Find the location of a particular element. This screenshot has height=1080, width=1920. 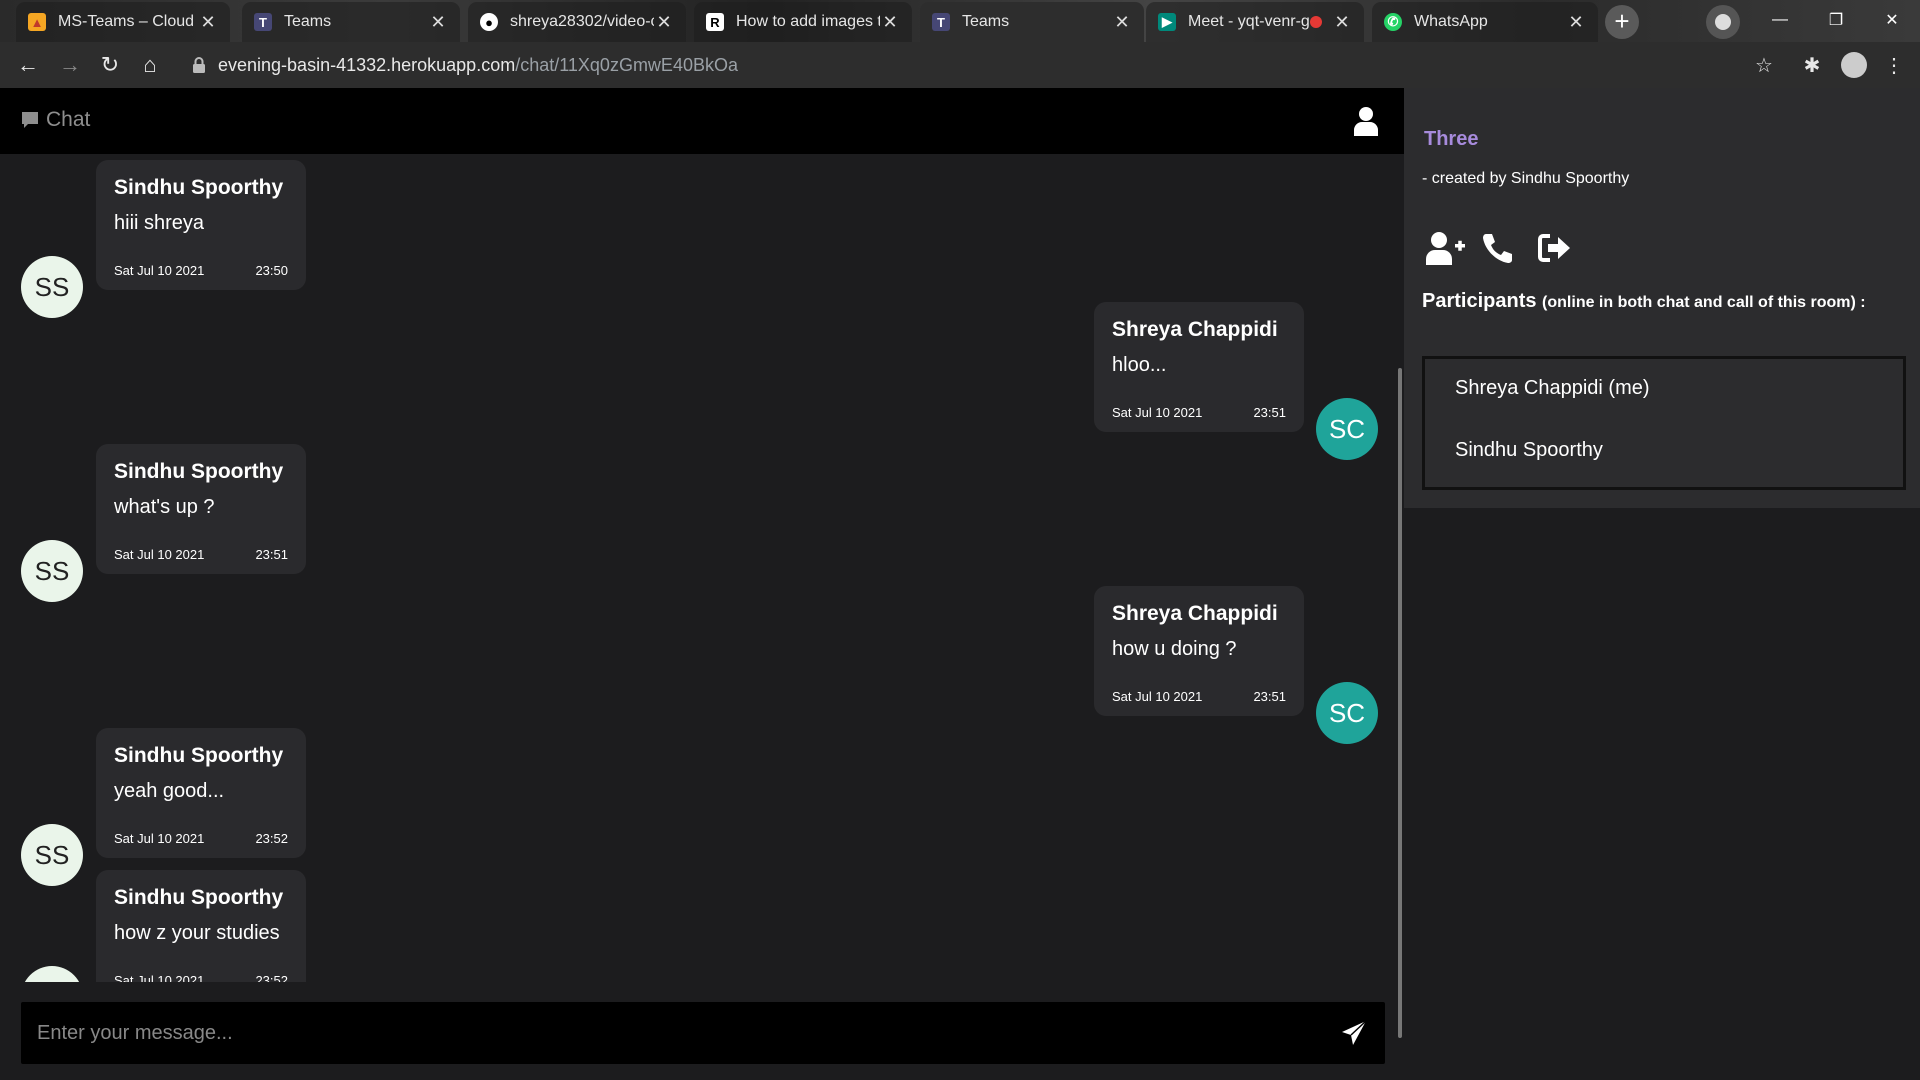

browser-tab: R How to add images to ✕ is located at coordinates (803, 22).